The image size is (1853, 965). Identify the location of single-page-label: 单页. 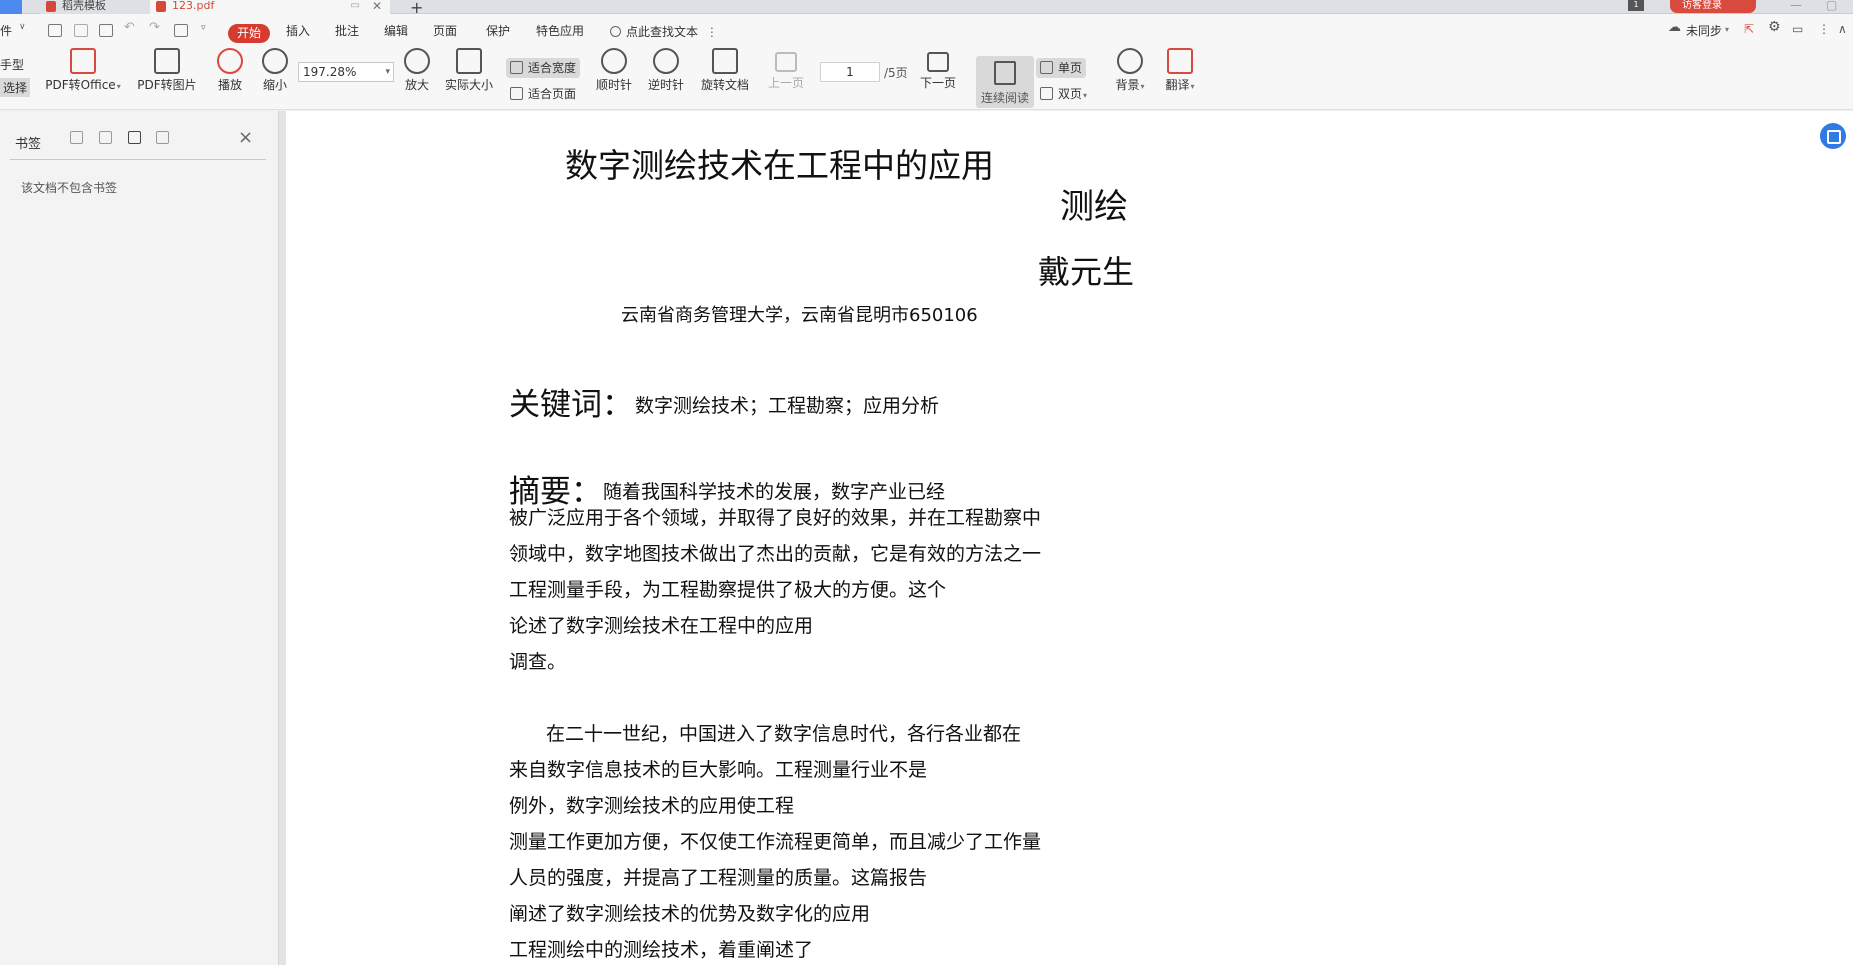
(1070, 68).